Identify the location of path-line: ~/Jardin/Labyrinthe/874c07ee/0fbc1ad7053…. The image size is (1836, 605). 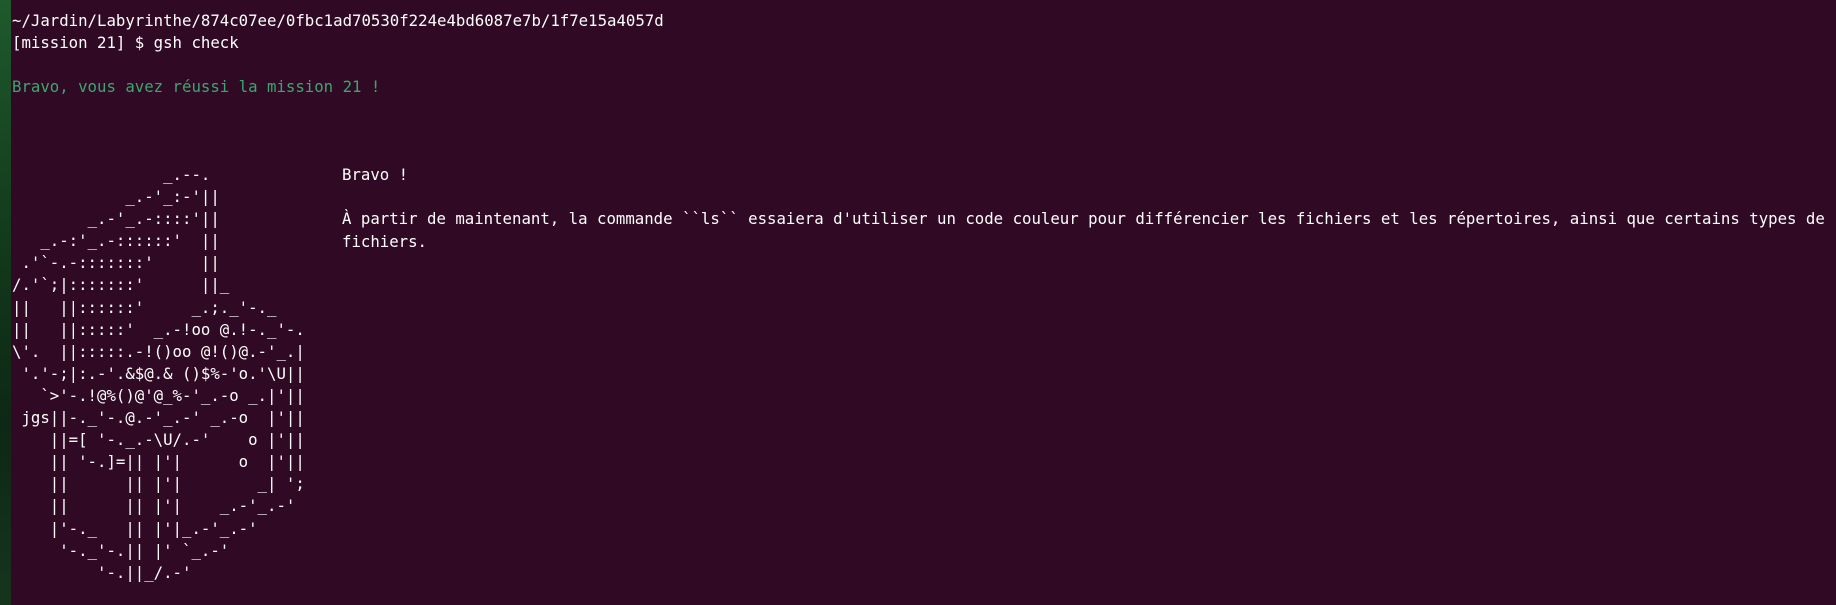
(338, 20).